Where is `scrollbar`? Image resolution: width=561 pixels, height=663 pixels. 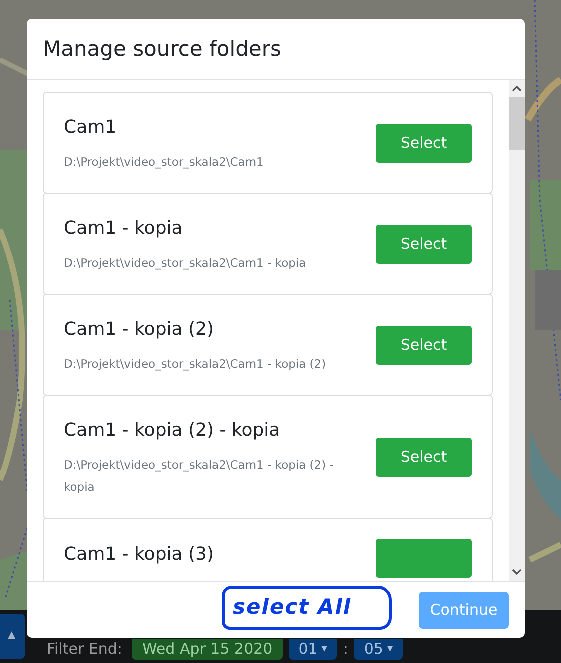 scrollbar is located at coordinates (517, 330).